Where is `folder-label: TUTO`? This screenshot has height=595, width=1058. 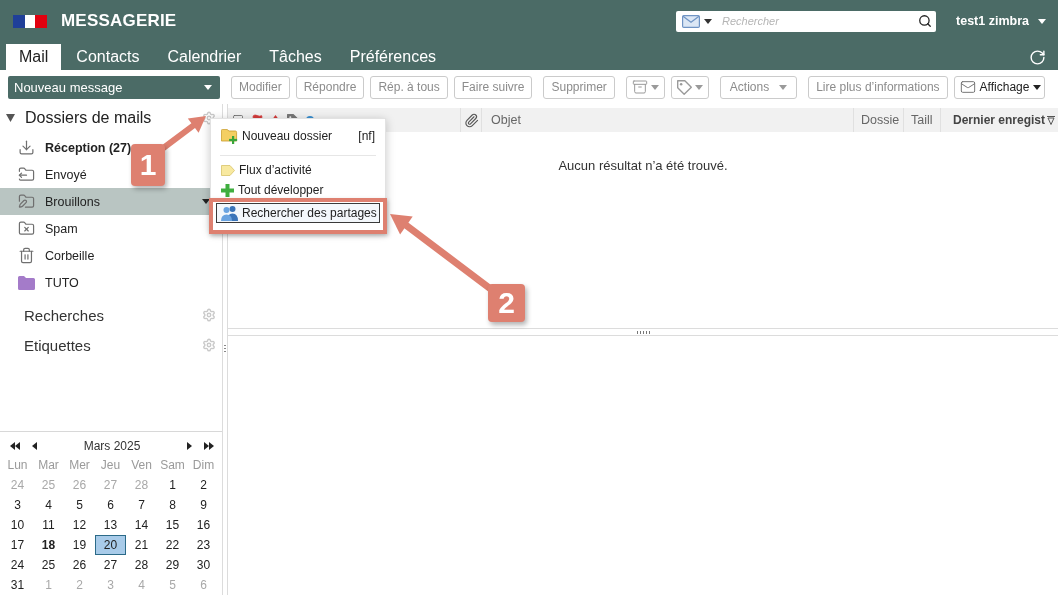 folder-label: TUTO is located at coordinates (62, 282).